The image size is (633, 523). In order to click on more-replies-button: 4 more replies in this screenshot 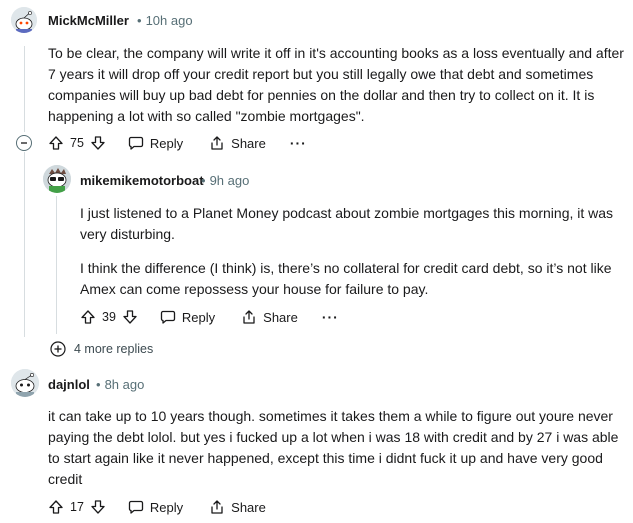, I will do `click(101, 349)`.